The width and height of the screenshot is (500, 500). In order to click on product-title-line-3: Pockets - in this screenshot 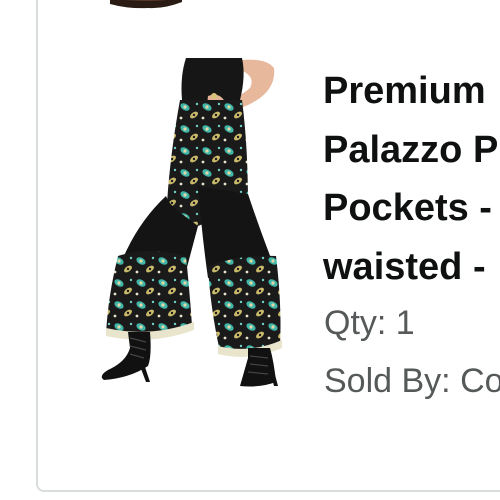, I will do `click(411, 208)`.